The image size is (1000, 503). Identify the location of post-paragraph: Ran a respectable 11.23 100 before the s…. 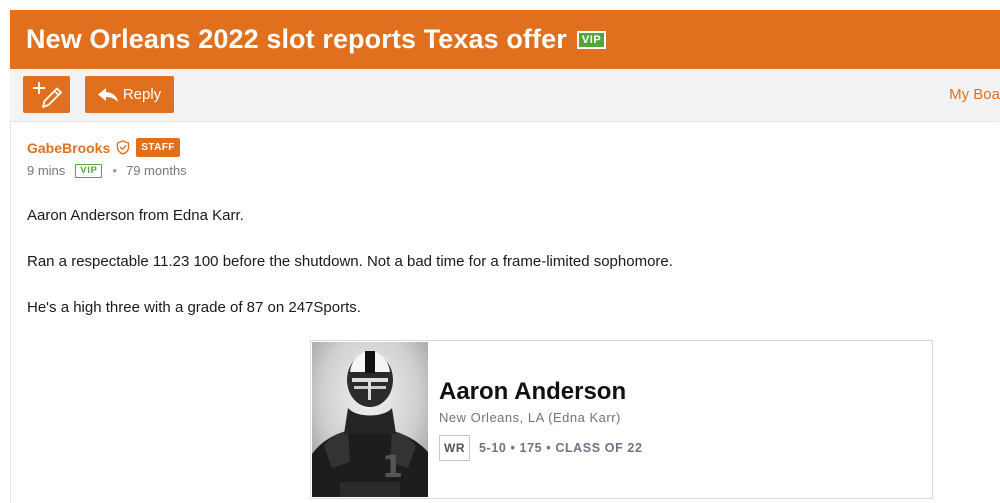
(350, 261).